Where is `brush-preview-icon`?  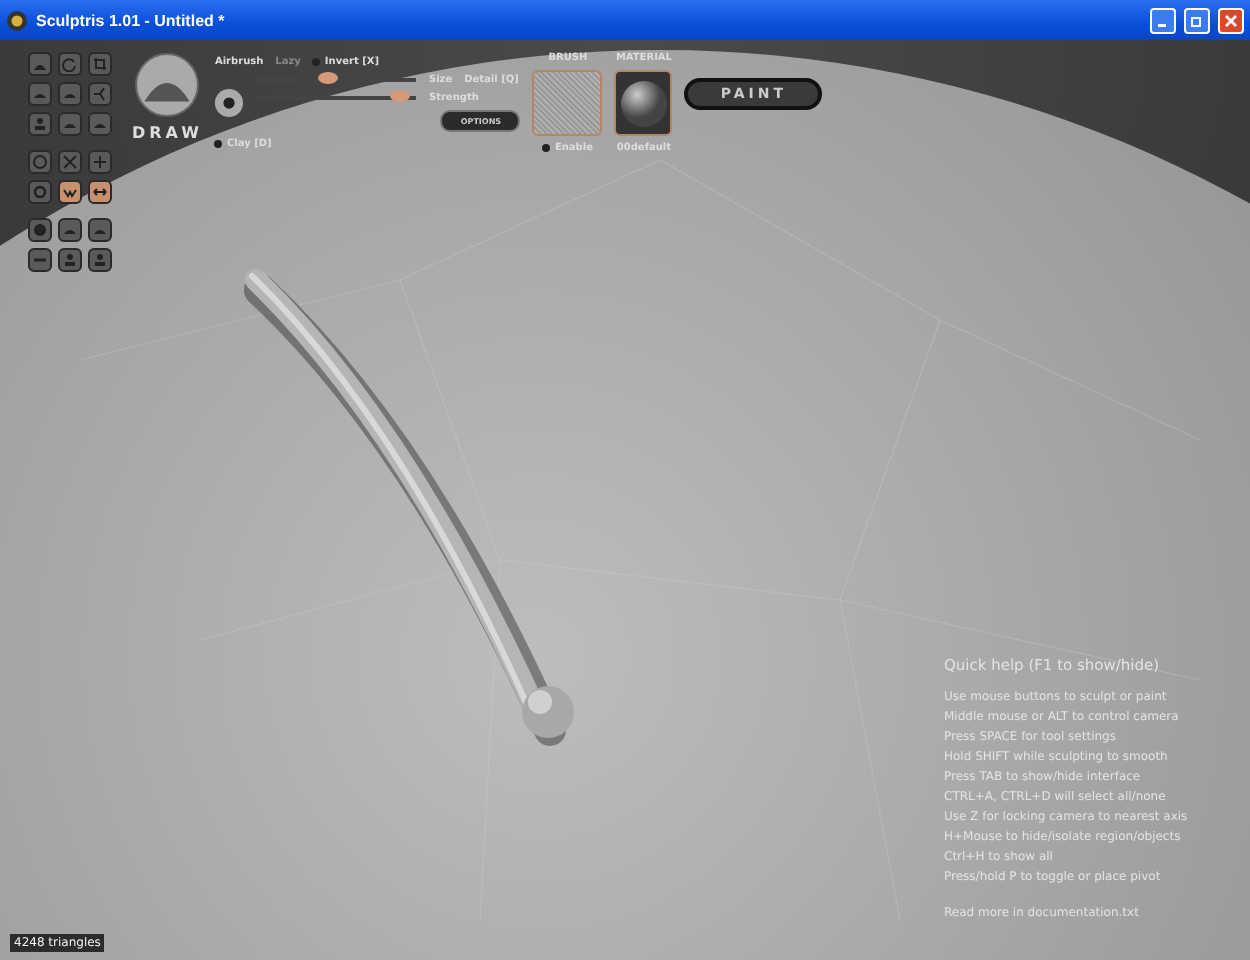 brush-preview-icon is located at coordinates (167, 85).